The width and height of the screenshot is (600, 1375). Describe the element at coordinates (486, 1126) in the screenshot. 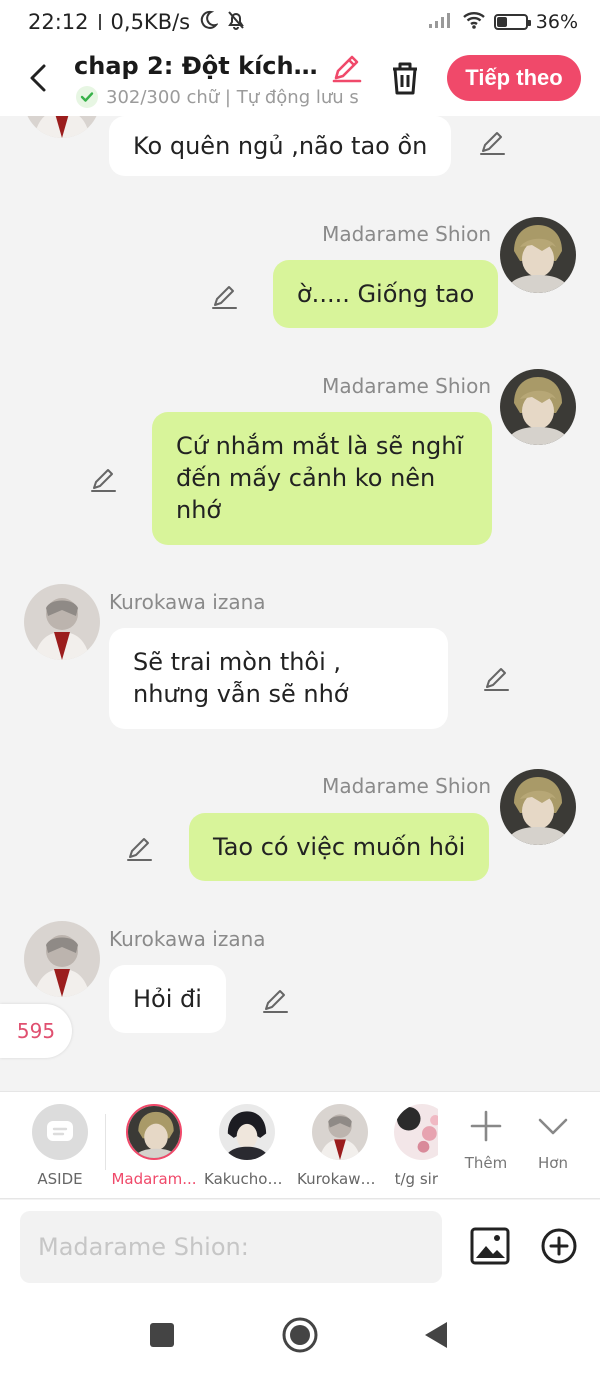

I see `plus-icon` at that location.